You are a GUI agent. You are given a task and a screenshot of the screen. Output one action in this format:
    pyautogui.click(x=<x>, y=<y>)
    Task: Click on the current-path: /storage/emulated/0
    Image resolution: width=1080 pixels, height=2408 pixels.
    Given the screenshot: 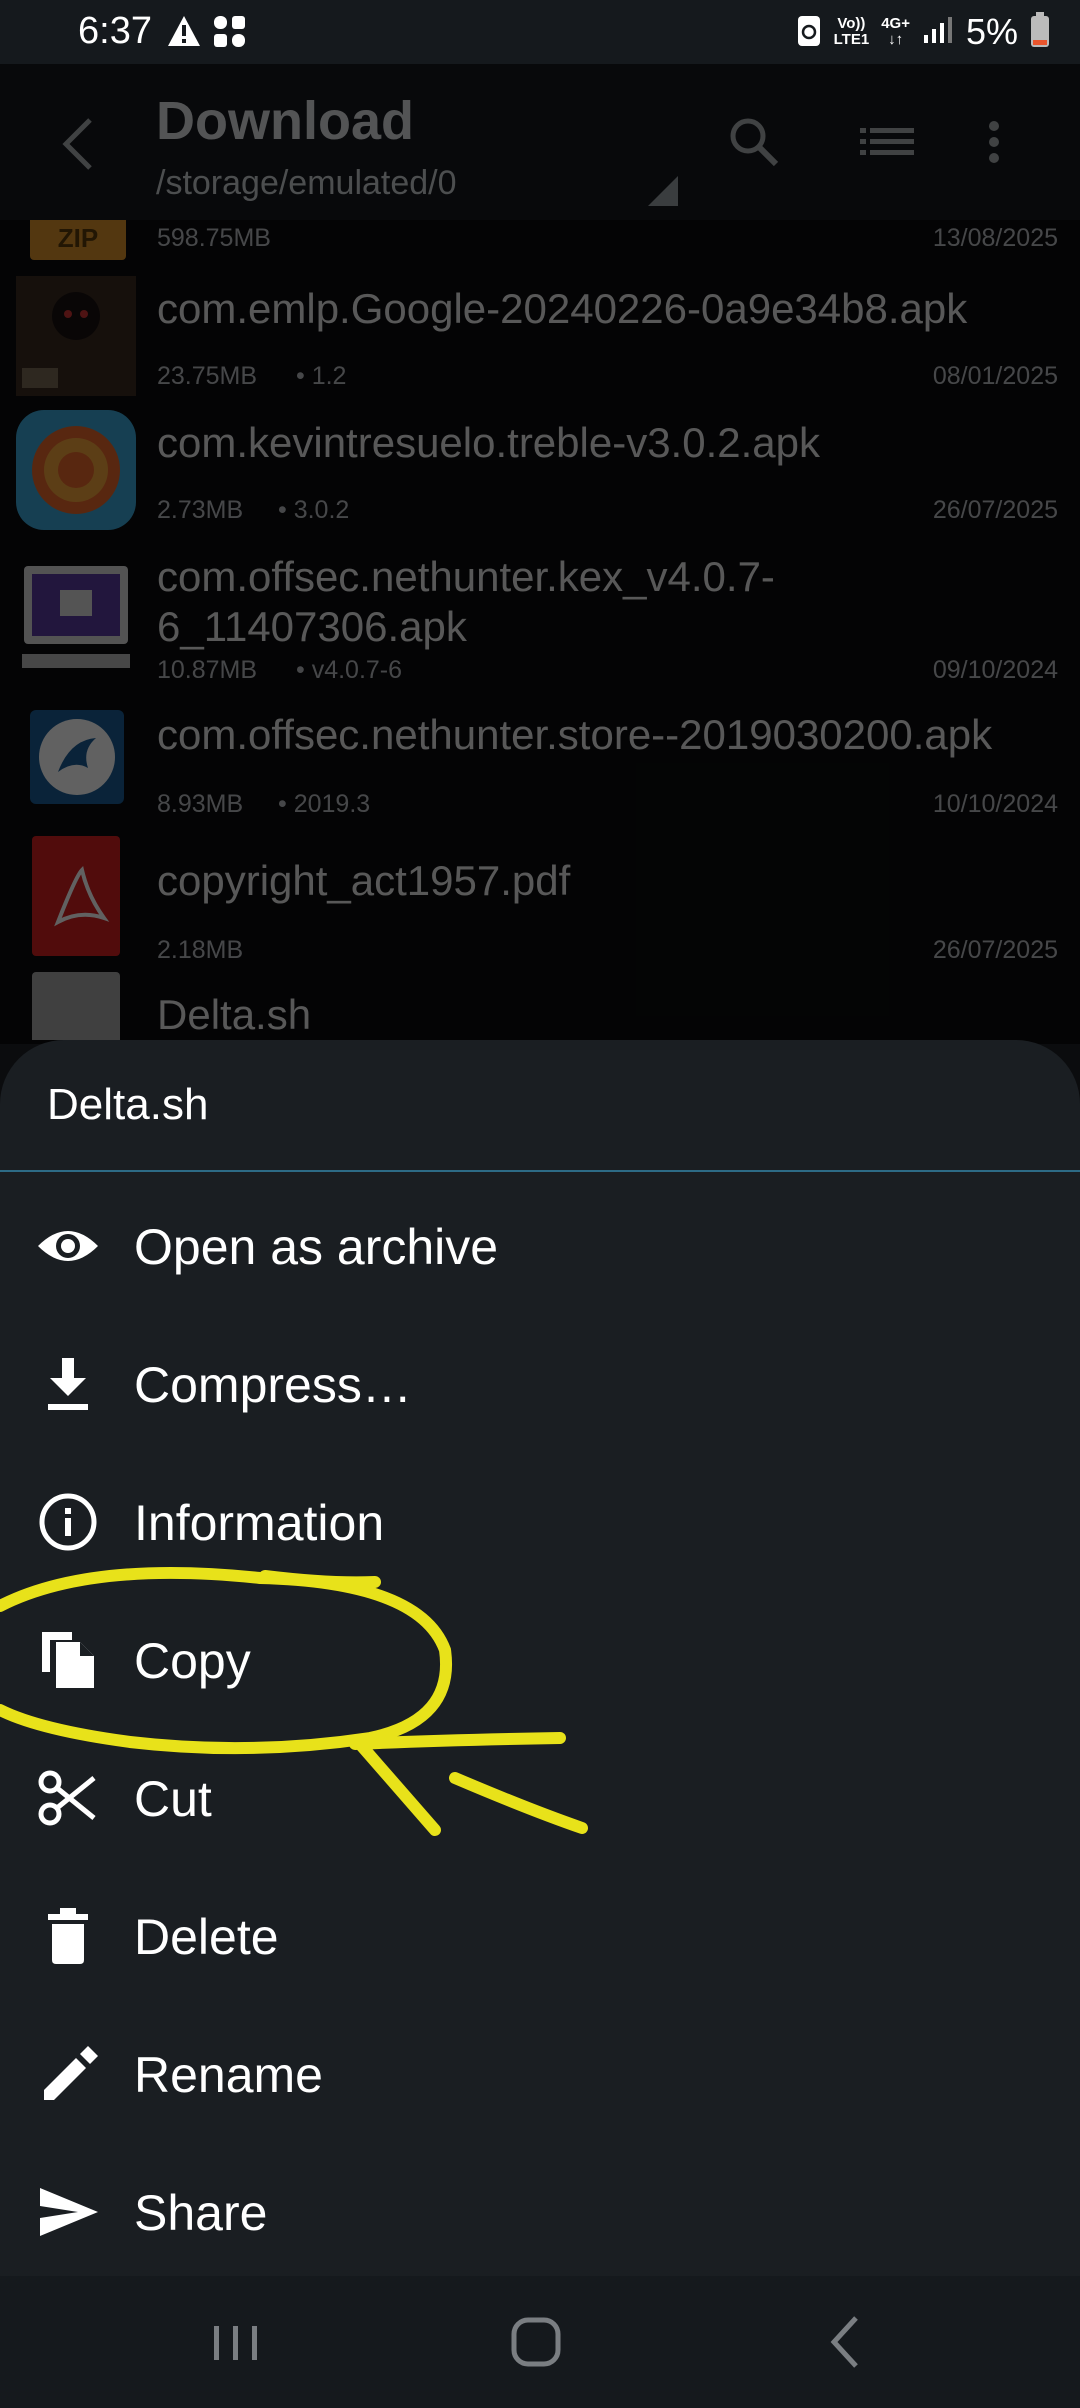 What is the action you would take?
    pyautogui.click(x=306, y=183)
    